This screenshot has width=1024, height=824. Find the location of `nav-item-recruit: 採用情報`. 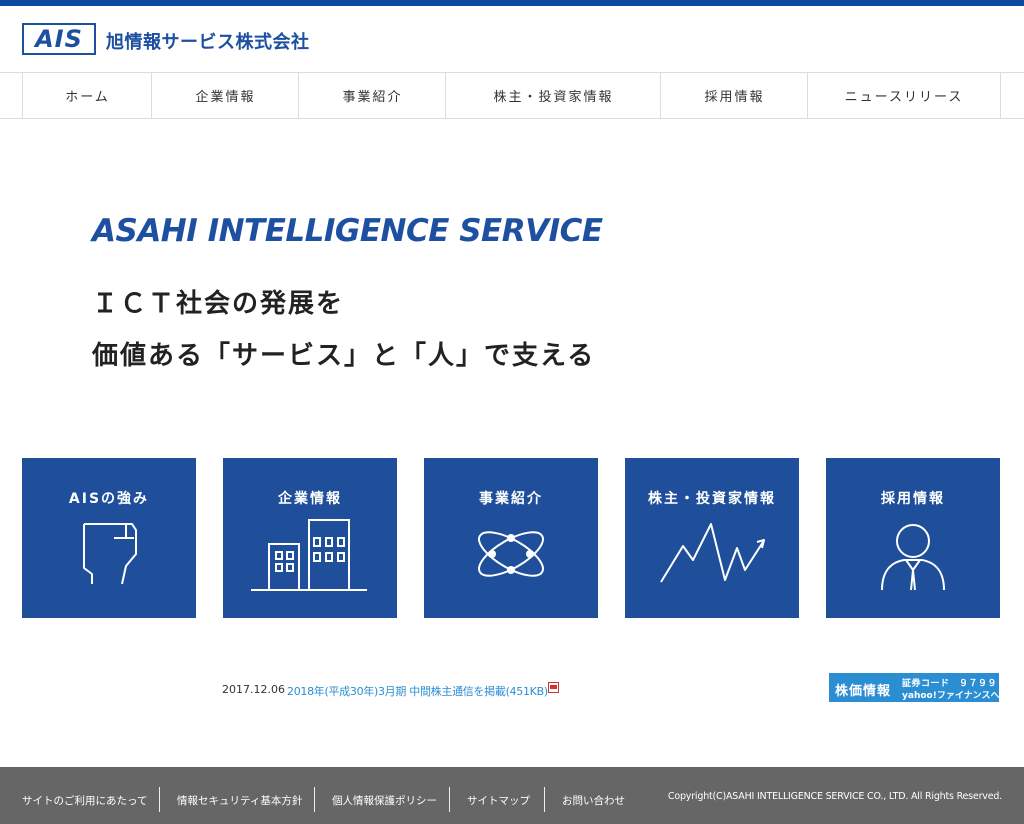

nav-item-recruit: 採用情報 is located at coordinates (734, 95).